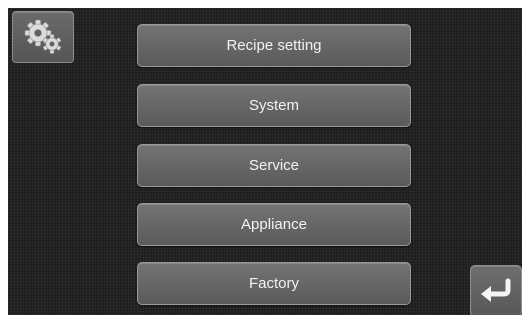 This screenshot has height=315, width=531. What do you see at coordinates (274, 283) in the screenshot?
I see `factory-button: Factory` at bounding box center [274, 283].